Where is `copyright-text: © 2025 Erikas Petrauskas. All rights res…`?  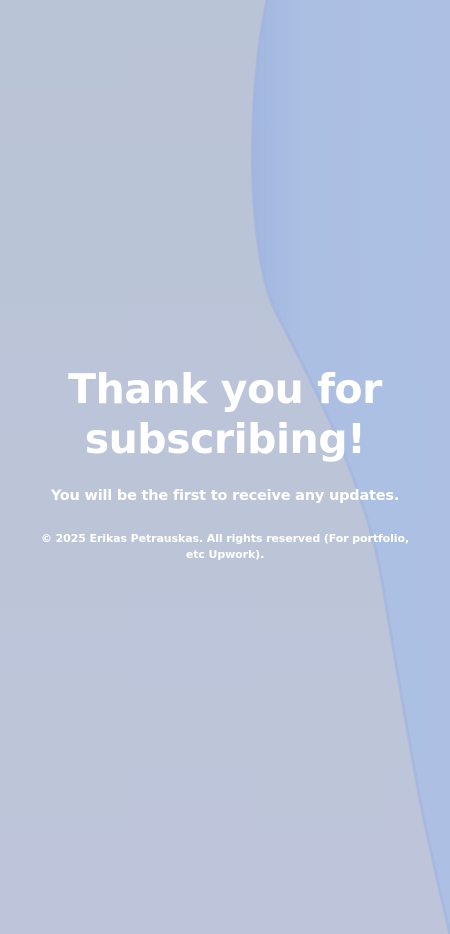
copyright-text: © 2025 Erikas Petrauskas. All rights res… is located at coordinates (224, 546).